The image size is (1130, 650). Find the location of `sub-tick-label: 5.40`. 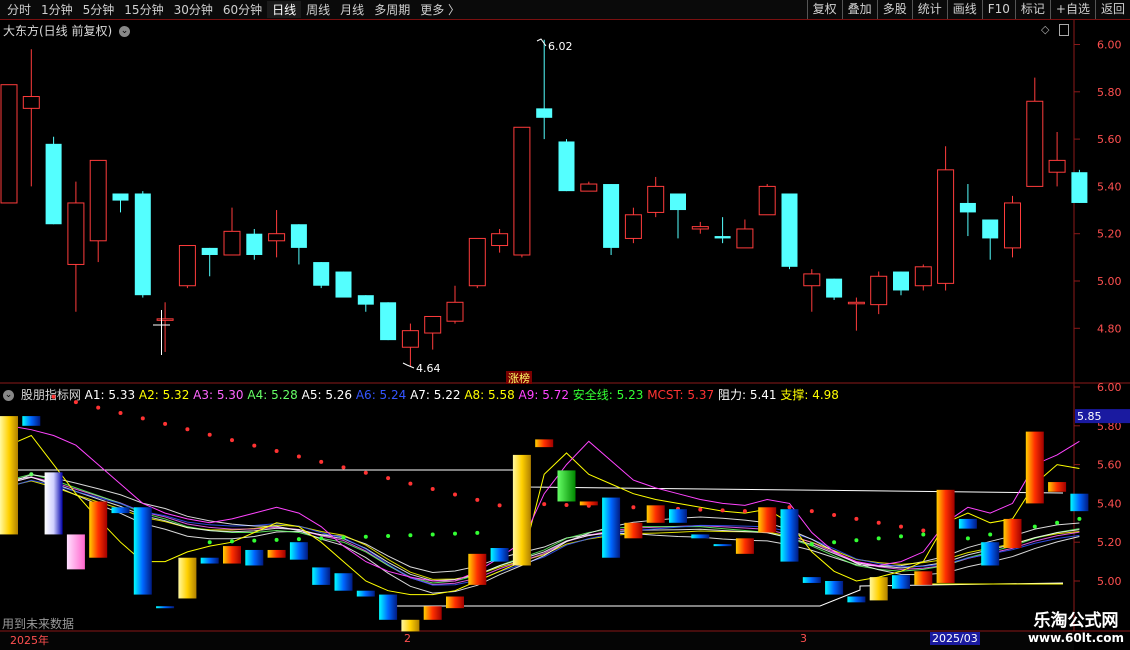

sub-tick-label: 5.40 is located at coordinates (1109, 503).